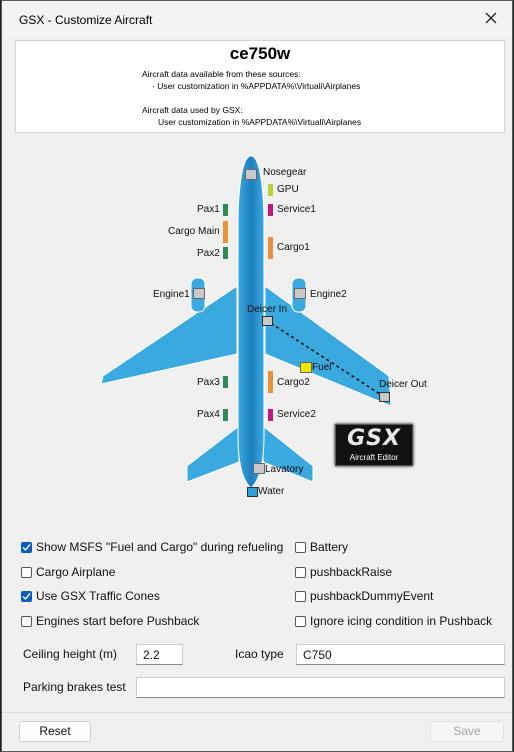  I want to click on gpu-label: GPU, so click(288, 189).